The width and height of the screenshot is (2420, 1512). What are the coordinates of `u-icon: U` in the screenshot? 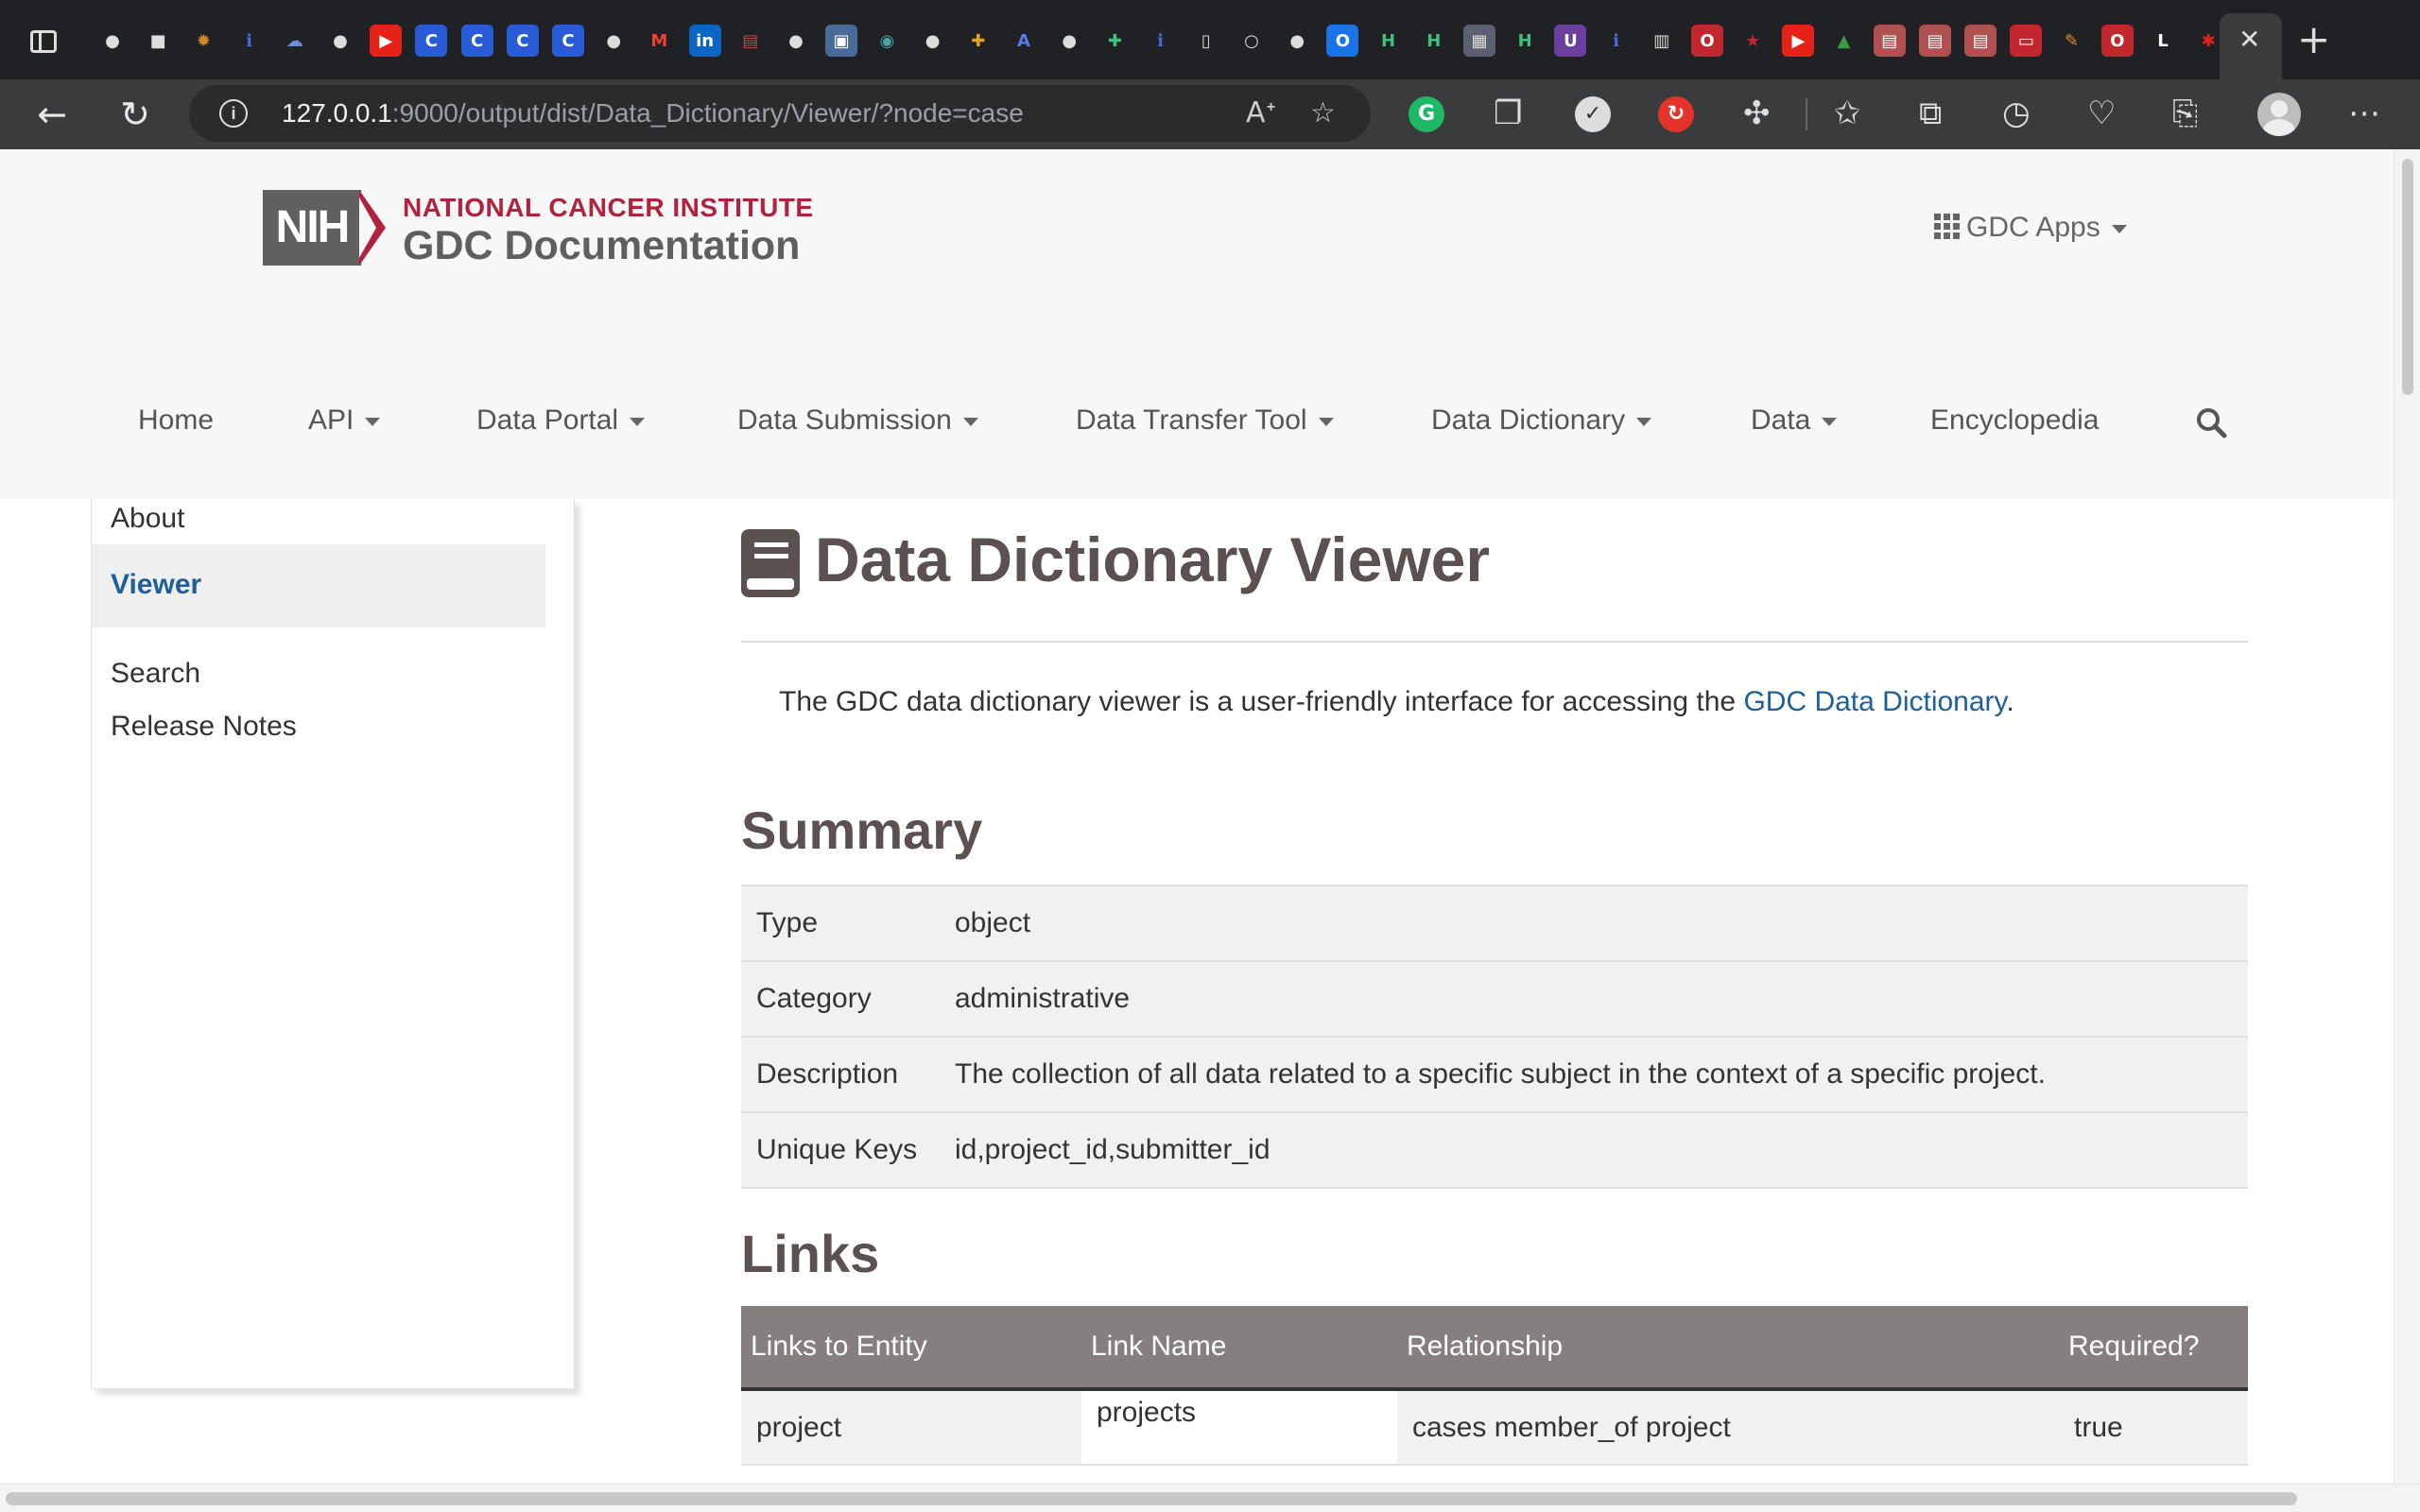 It's located at (1570, 41).